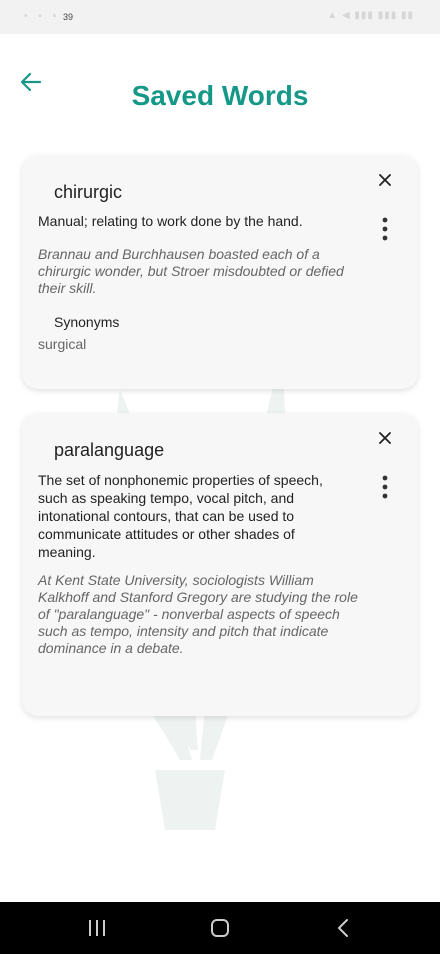  What do you see at coordinates (88, 192) in the screenshot?
I see `word-title: chirurgic` at bounding box center [88, 192].